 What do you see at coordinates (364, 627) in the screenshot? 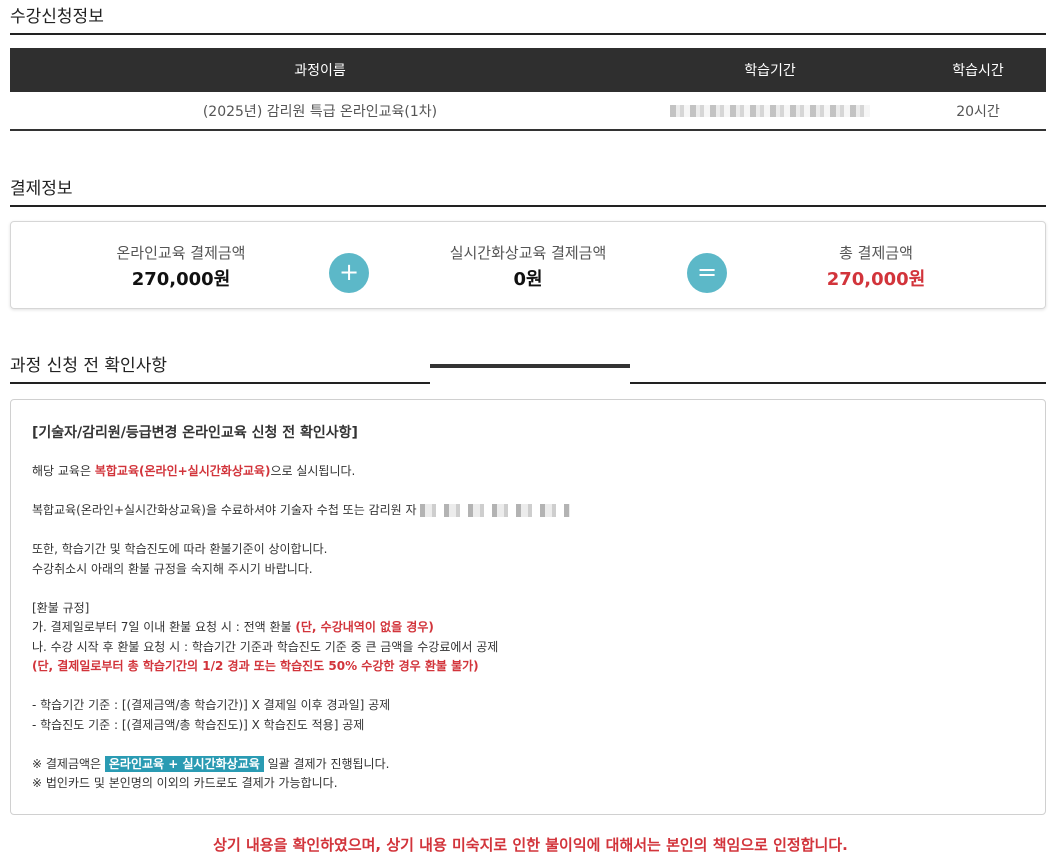
I see `notice-highlight: (단, 수강내역이 없을 경우)` at bounding box center [364, 627].